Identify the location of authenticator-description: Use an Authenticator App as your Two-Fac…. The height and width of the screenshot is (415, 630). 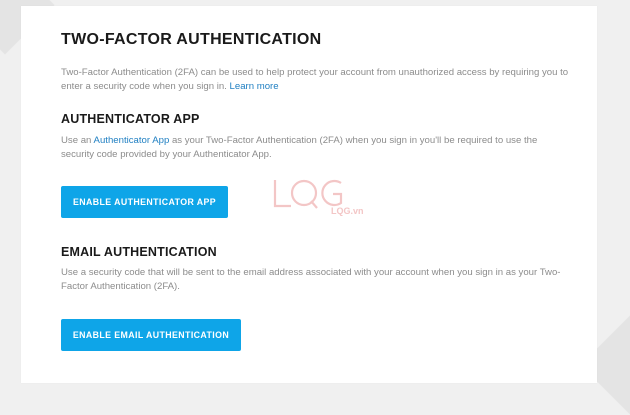
(299, 147).